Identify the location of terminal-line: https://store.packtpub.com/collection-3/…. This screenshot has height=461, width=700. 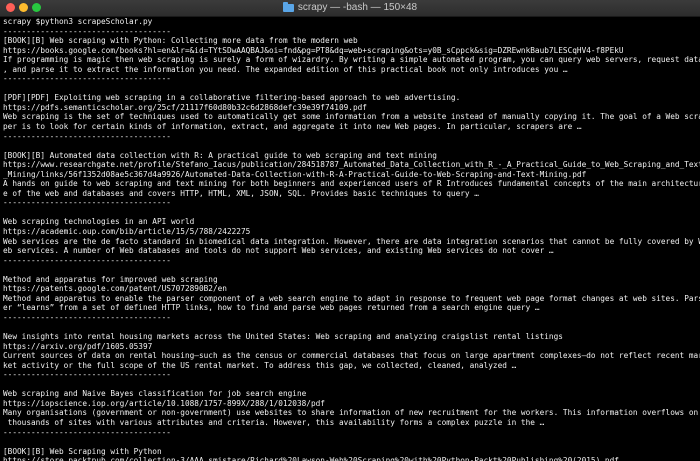
(311, 458).